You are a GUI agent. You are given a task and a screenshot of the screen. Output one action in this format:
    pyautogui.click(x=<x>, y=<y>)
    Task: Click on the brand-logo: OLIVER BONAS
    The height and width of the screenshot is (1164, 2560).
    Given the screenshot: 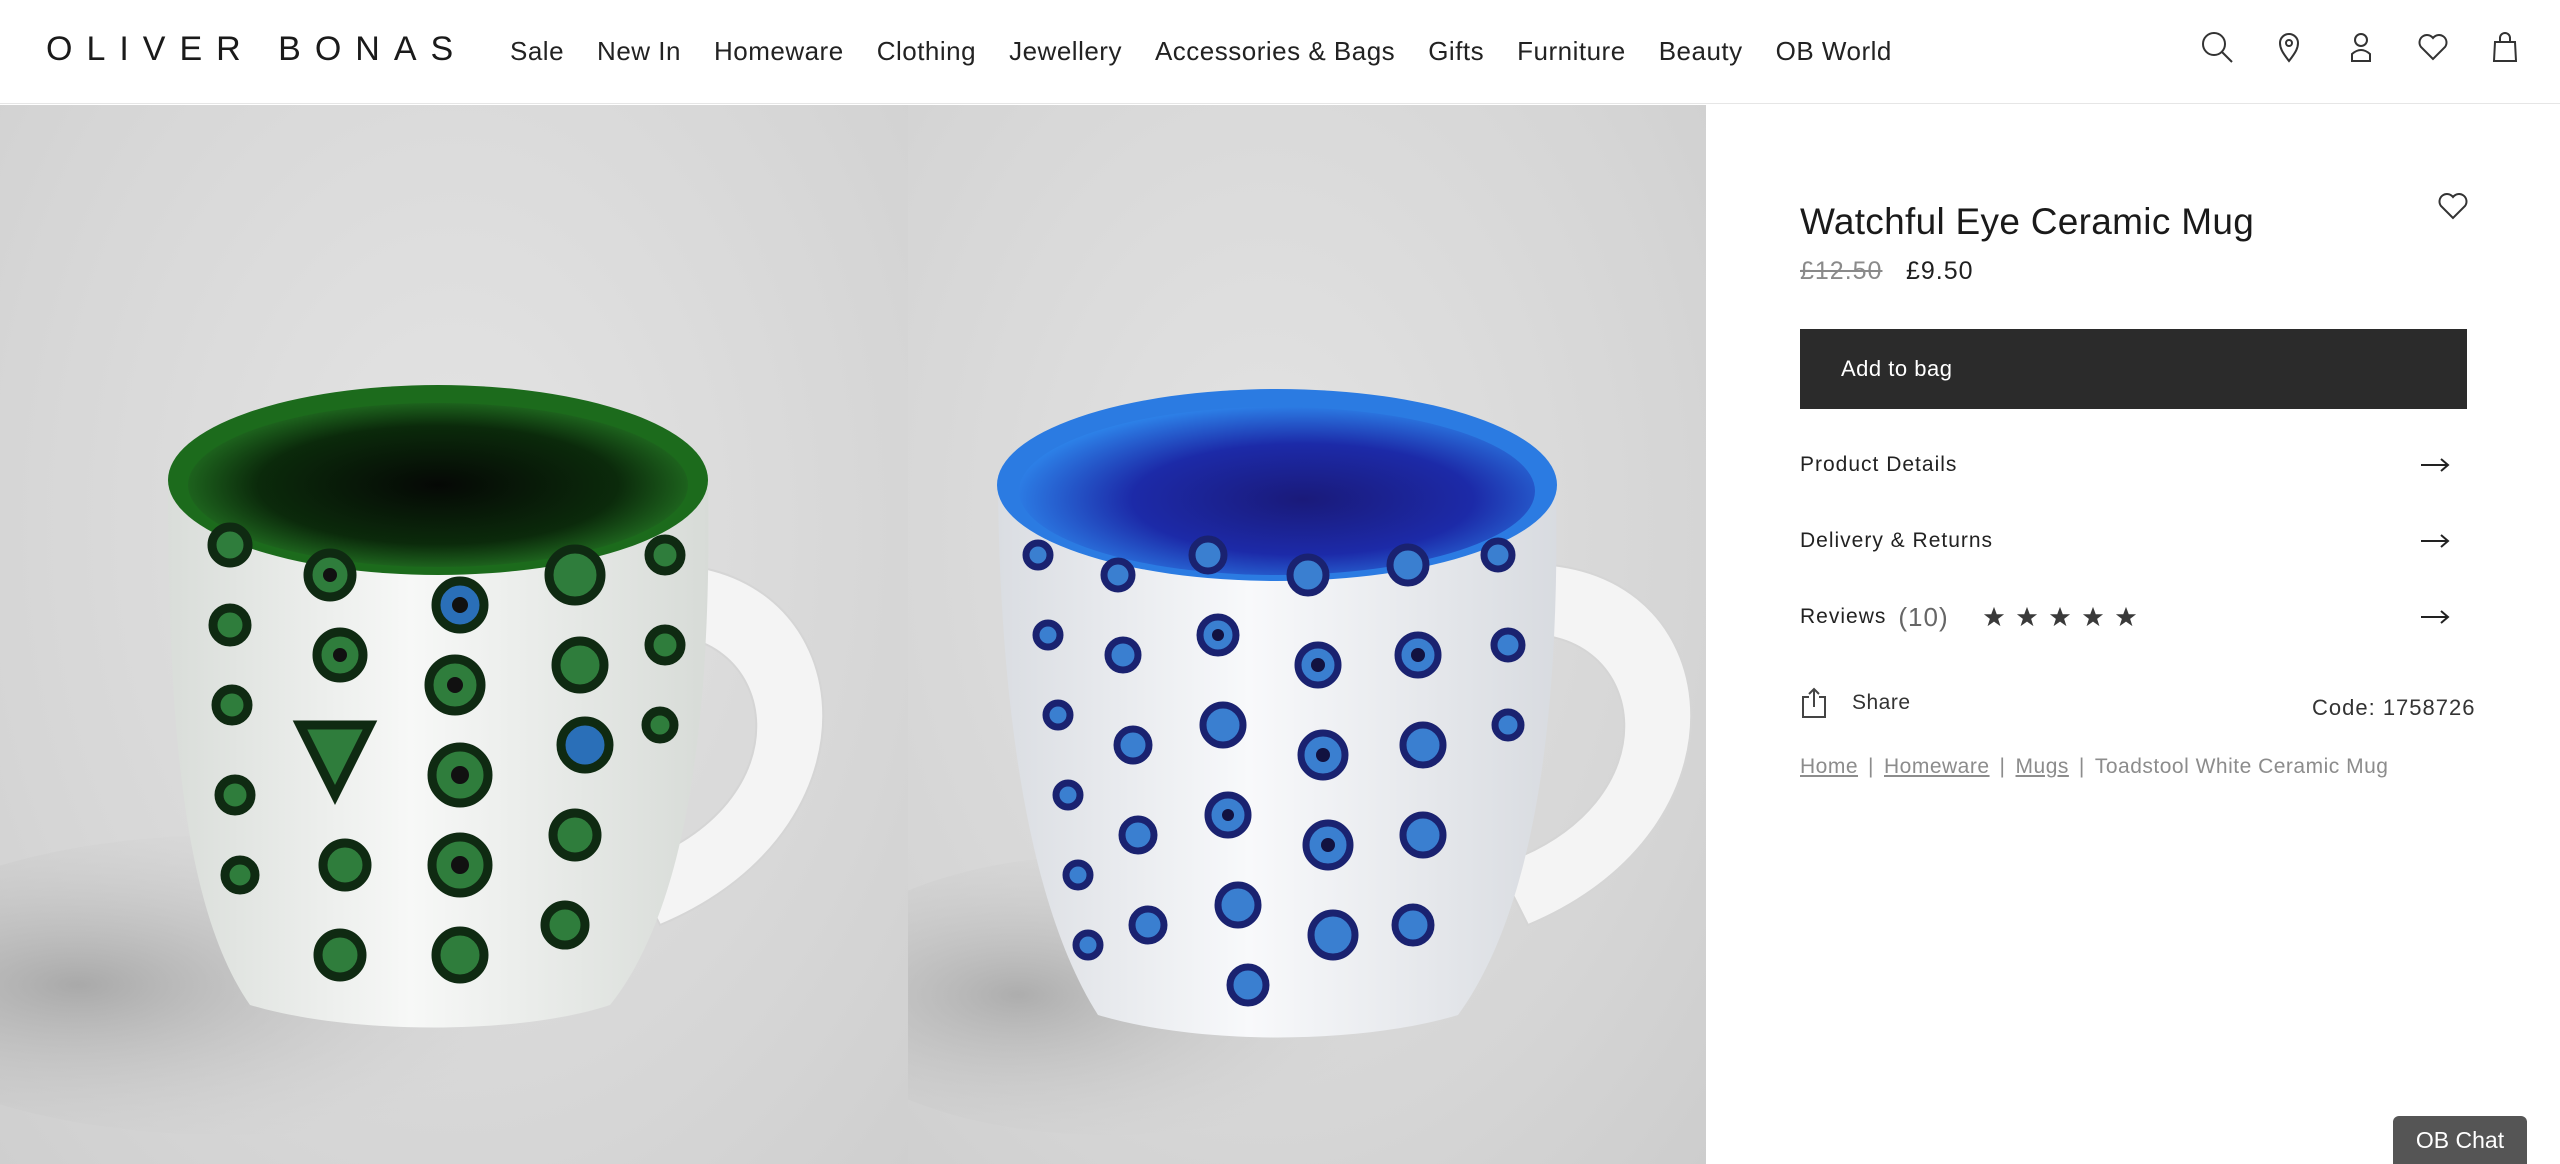 What is the action you would take?
    pyautogui.click(x=256, y=49)
    